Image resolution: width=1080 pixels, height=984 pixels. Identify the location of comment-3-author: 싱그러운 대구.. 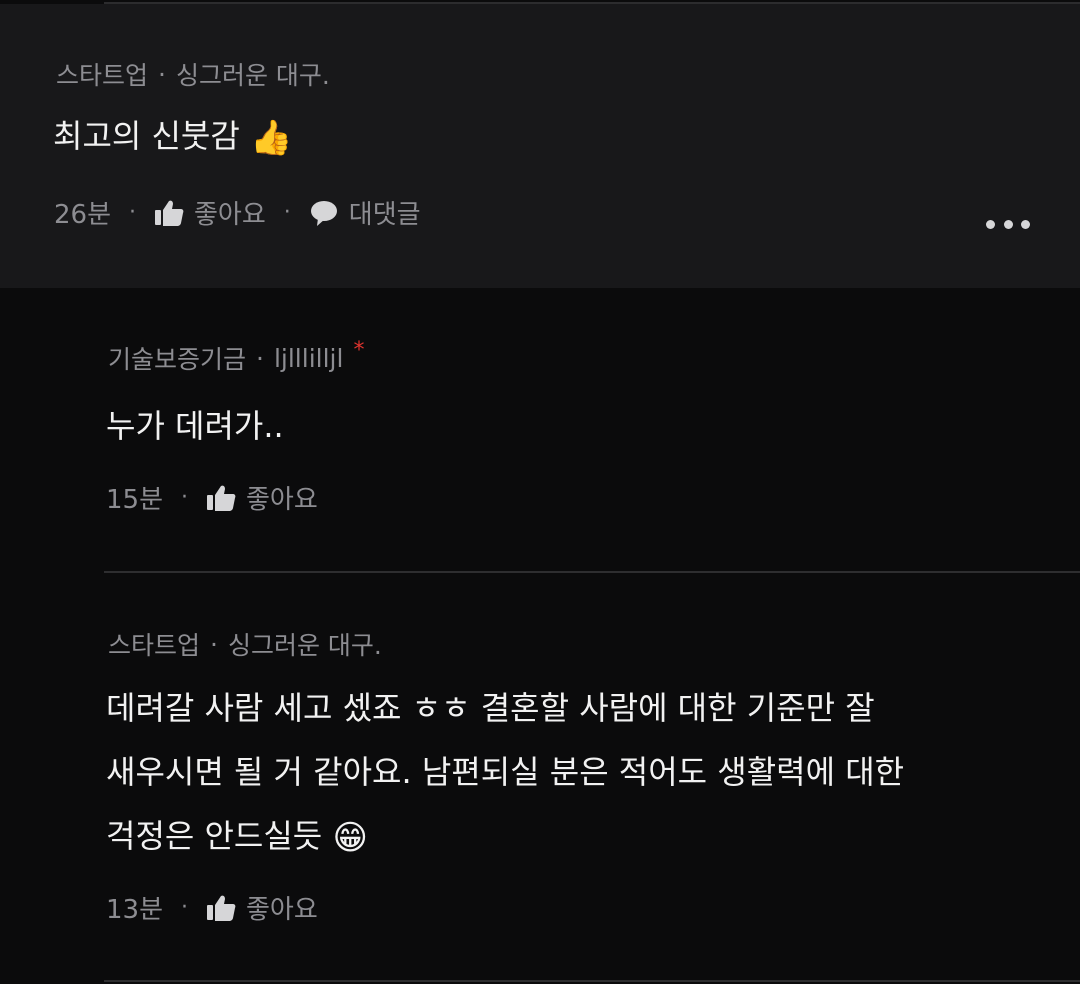
(305, 644).